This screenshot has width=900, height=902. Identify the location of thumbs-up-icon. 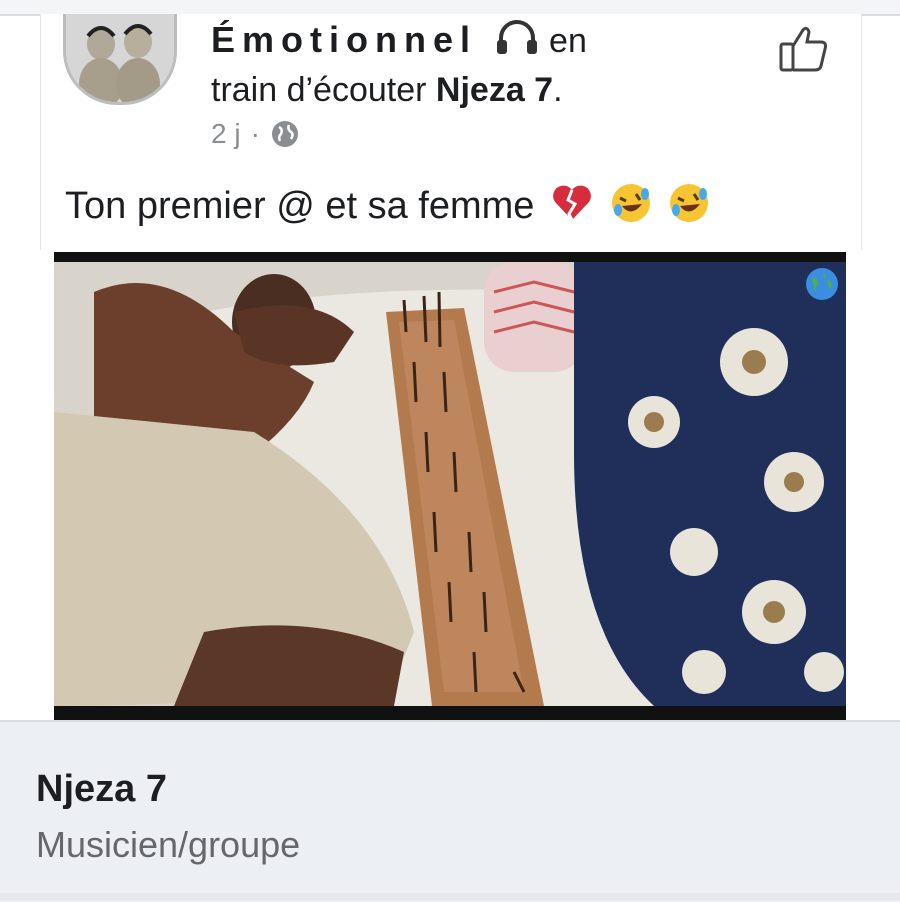
(804, 49).